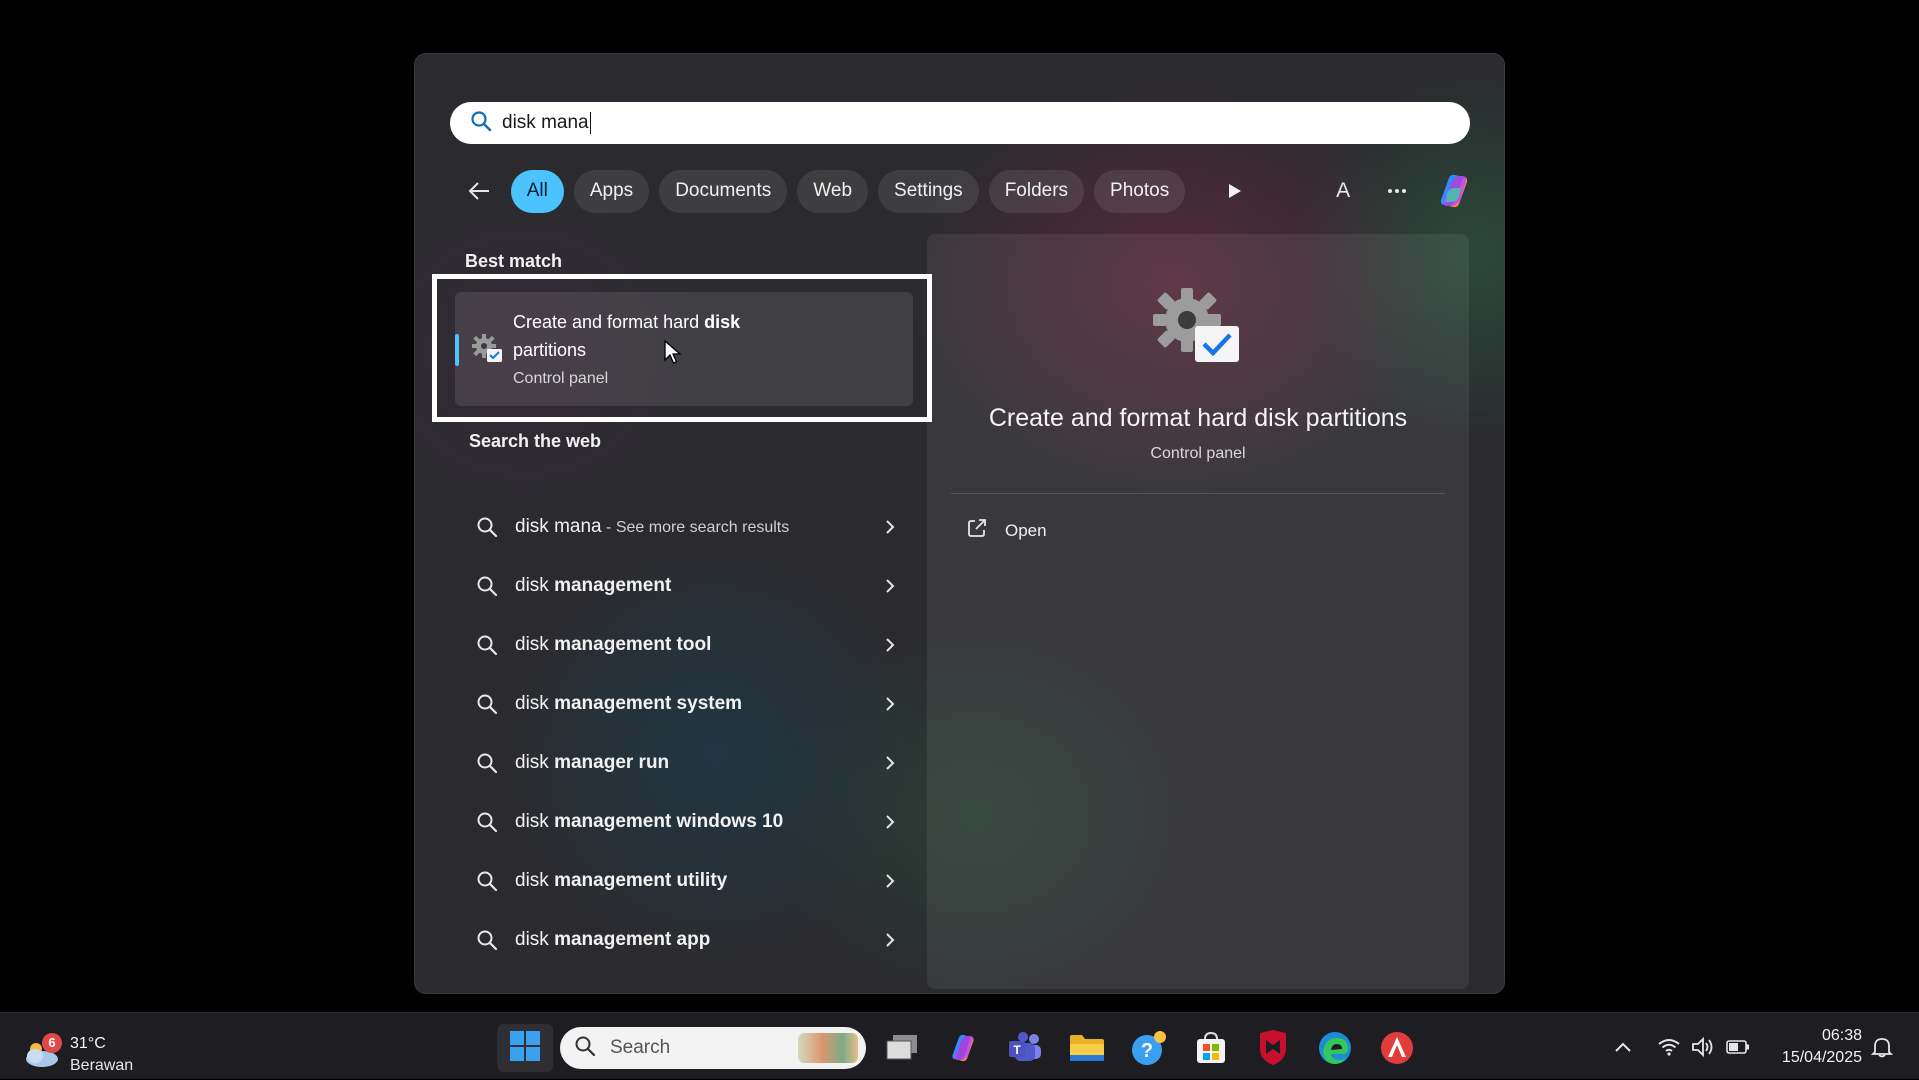  What do you see at coordinates (593, 585) in the screenshot?
I see `web-result-label: disk management` at bounding box center [593, 585].